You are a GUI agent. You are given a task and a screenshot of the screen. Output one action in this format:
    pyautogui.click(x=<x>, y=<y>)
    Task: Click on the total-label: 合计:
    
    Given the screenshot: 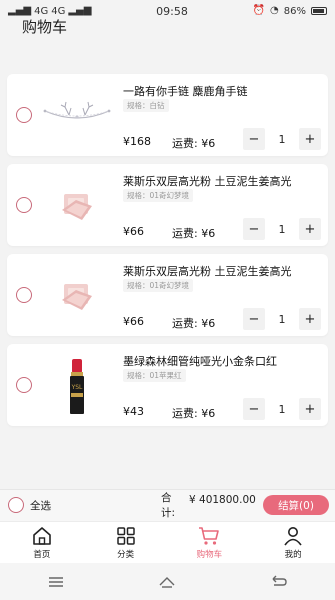 What is the action you would take?
    pyautogui.click(x=168, y=505)
    